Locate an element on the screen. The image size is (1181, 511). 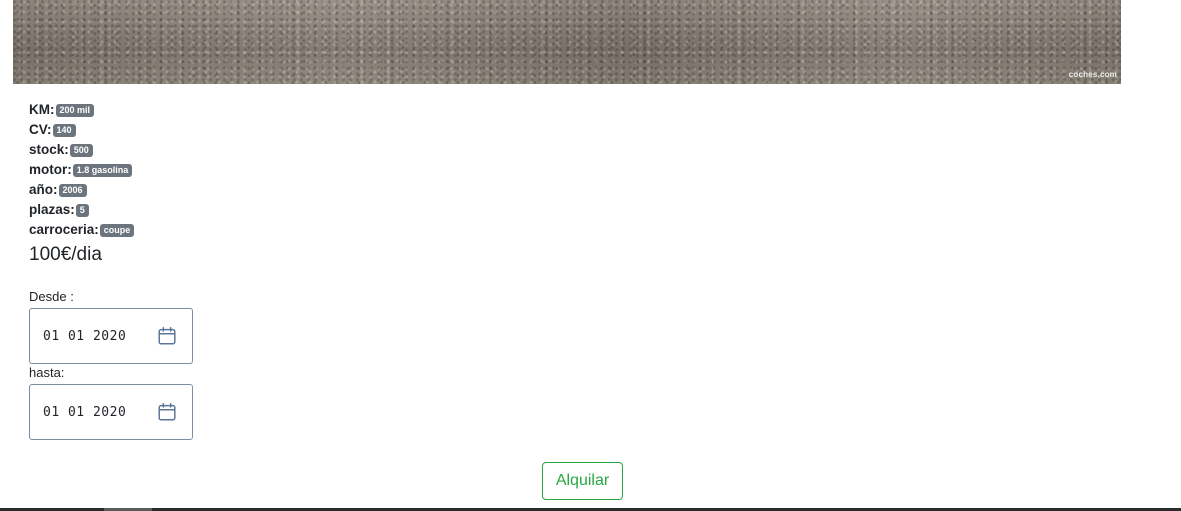
from-date-input: 01 01 2020 is located at coordinates (111, 336).